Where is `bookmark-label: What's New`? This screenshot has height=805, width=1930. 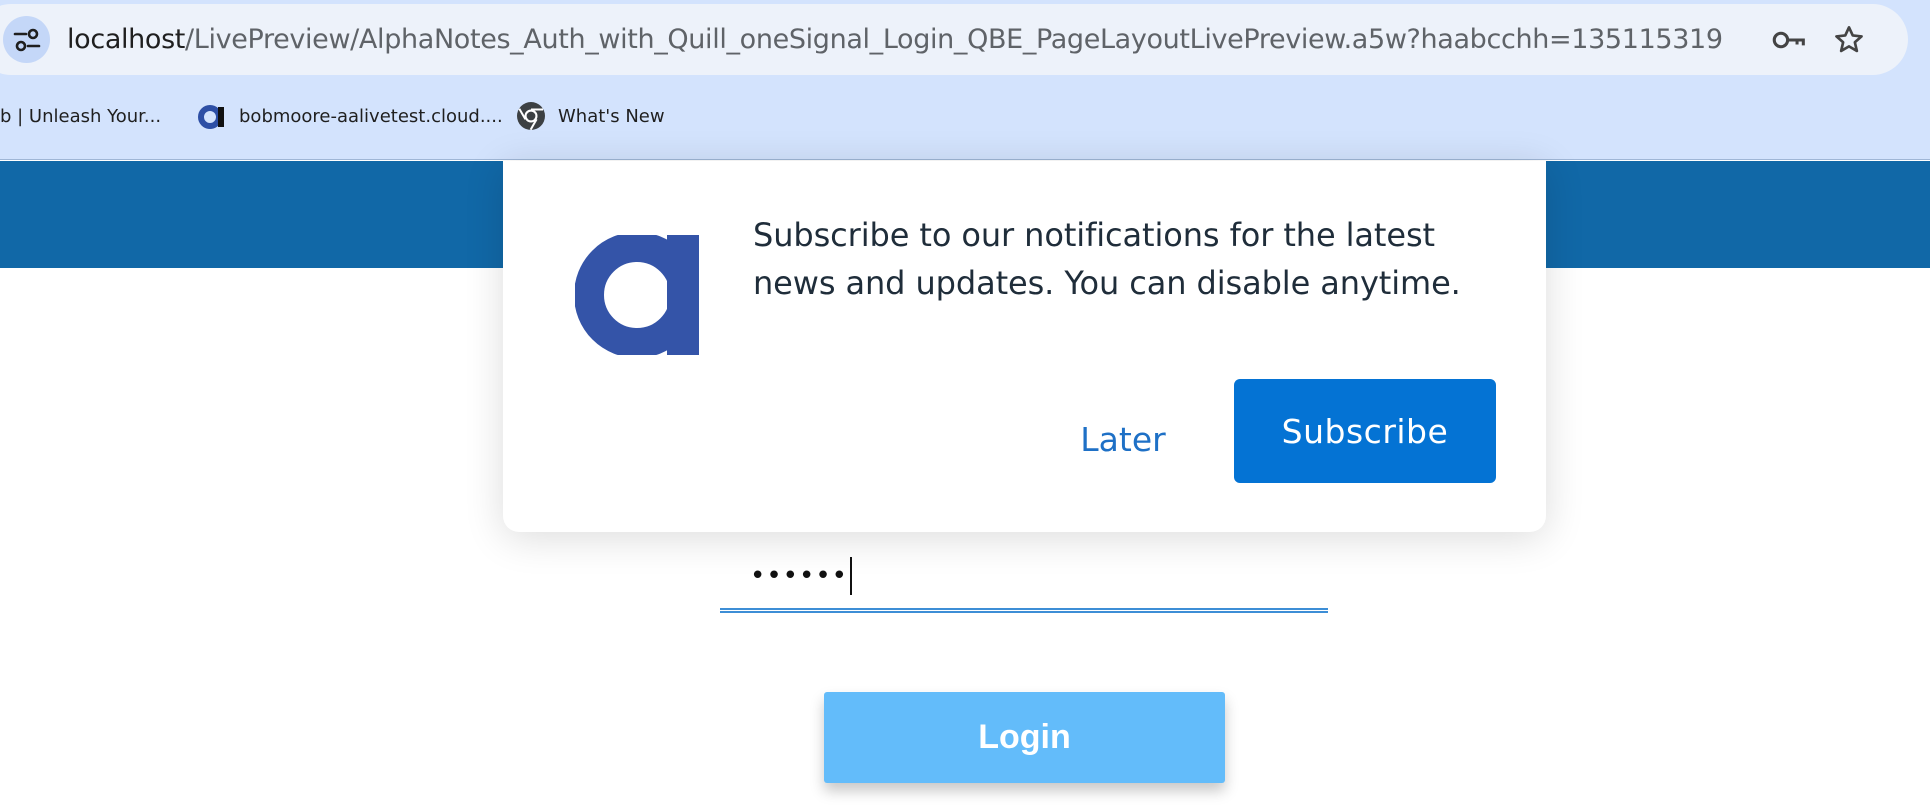 bookmark-label: What's New is located at coordinates (611, 116).